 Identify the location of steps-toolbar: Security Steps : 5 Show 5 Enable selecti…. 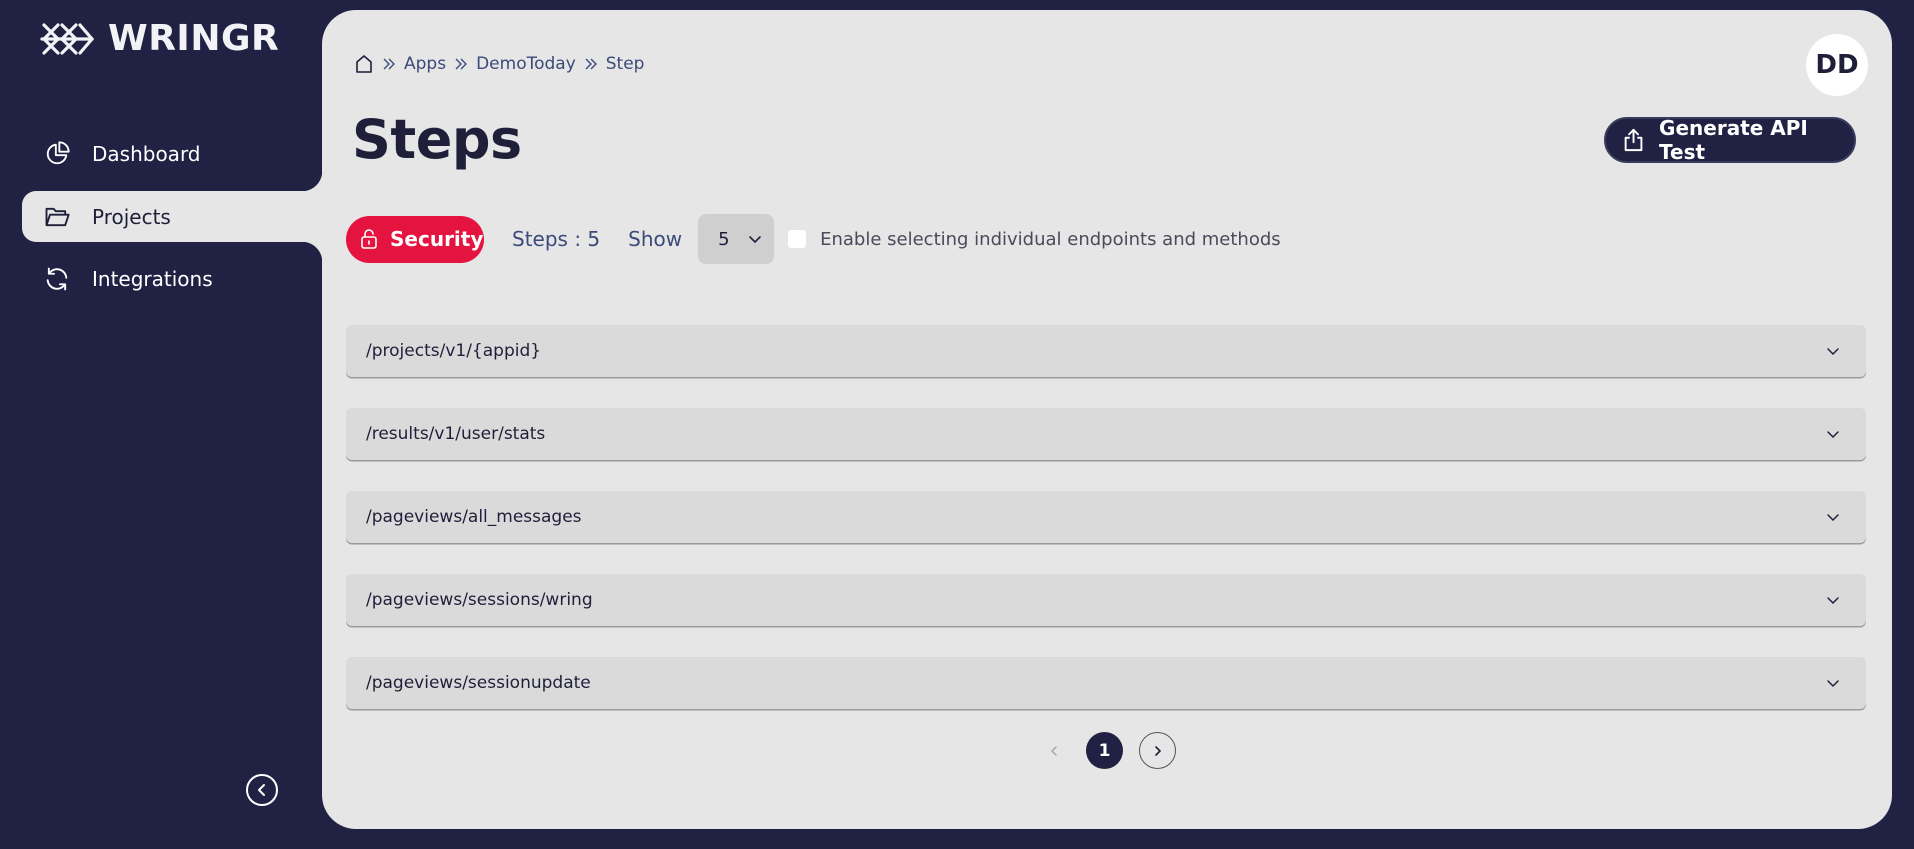
(813, 239).